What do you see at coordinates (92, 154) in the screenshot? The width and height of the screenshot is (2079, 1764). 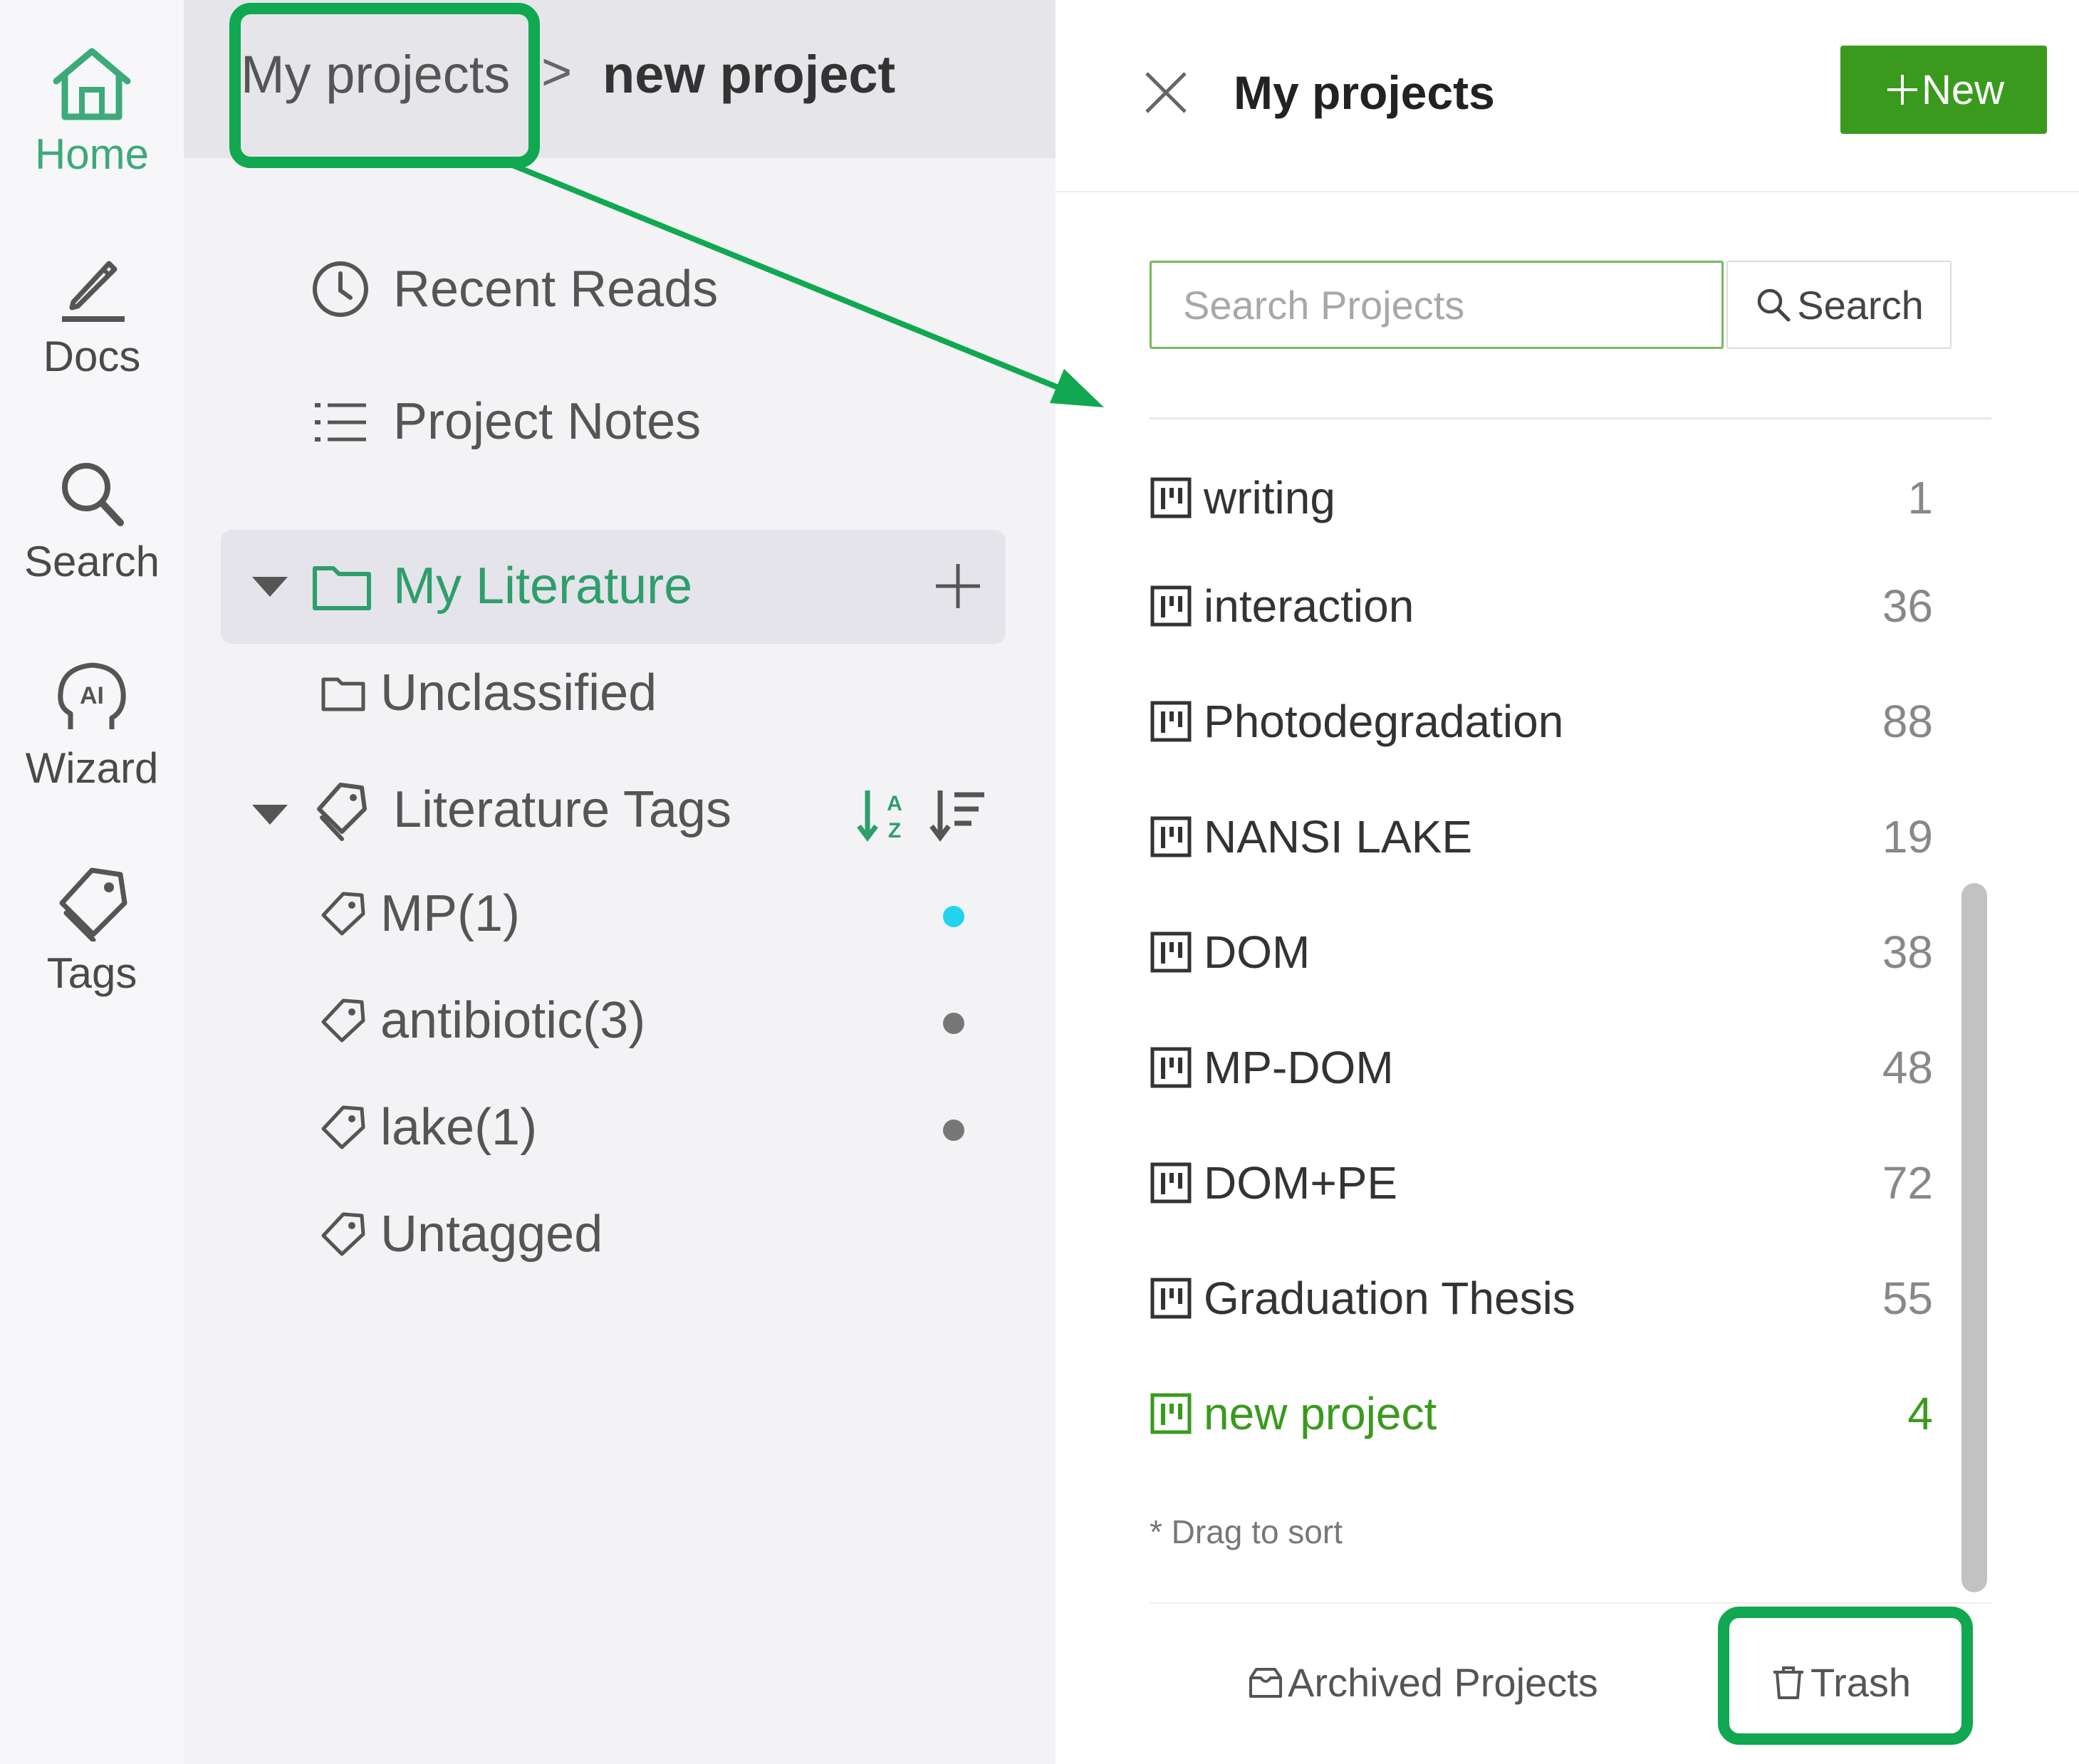 I see `rail-label-home: Home` at bounding box center [92, 154].